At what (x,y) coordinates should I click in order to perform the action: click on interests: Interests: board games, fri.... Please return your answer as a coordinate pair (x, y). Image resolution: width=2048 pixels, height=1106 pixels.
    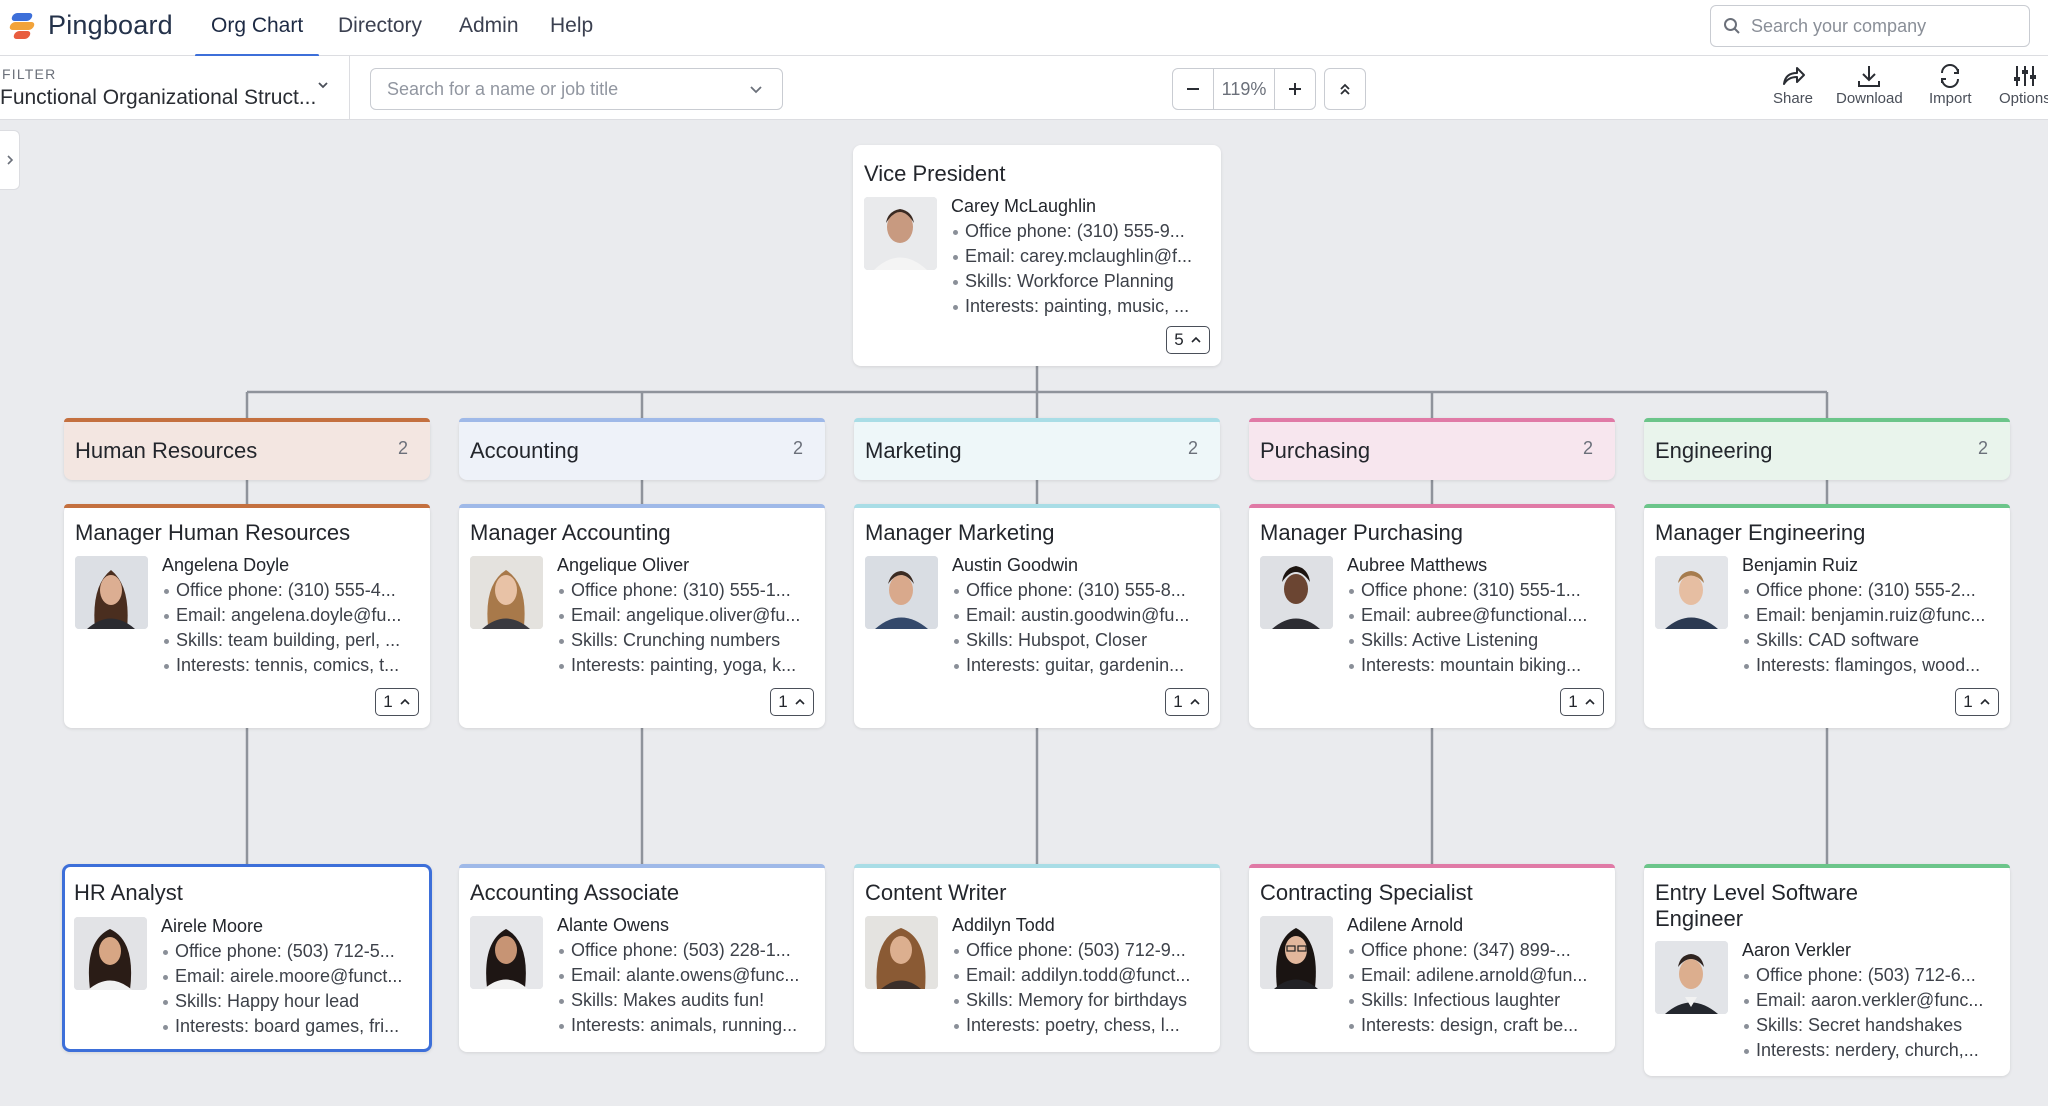
    Looking at the image, I should click on (291, 1026).